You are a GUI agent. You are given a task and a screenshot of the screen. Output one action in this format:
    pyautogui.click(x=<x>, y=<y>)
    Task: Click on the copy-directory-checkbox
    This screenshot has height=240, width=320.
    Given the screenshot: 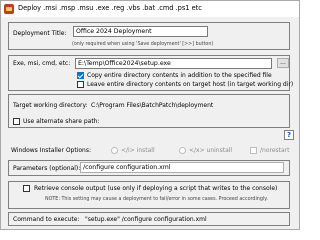 What is the action you would take?
    pyautogui.click(x=80, y=75)
    